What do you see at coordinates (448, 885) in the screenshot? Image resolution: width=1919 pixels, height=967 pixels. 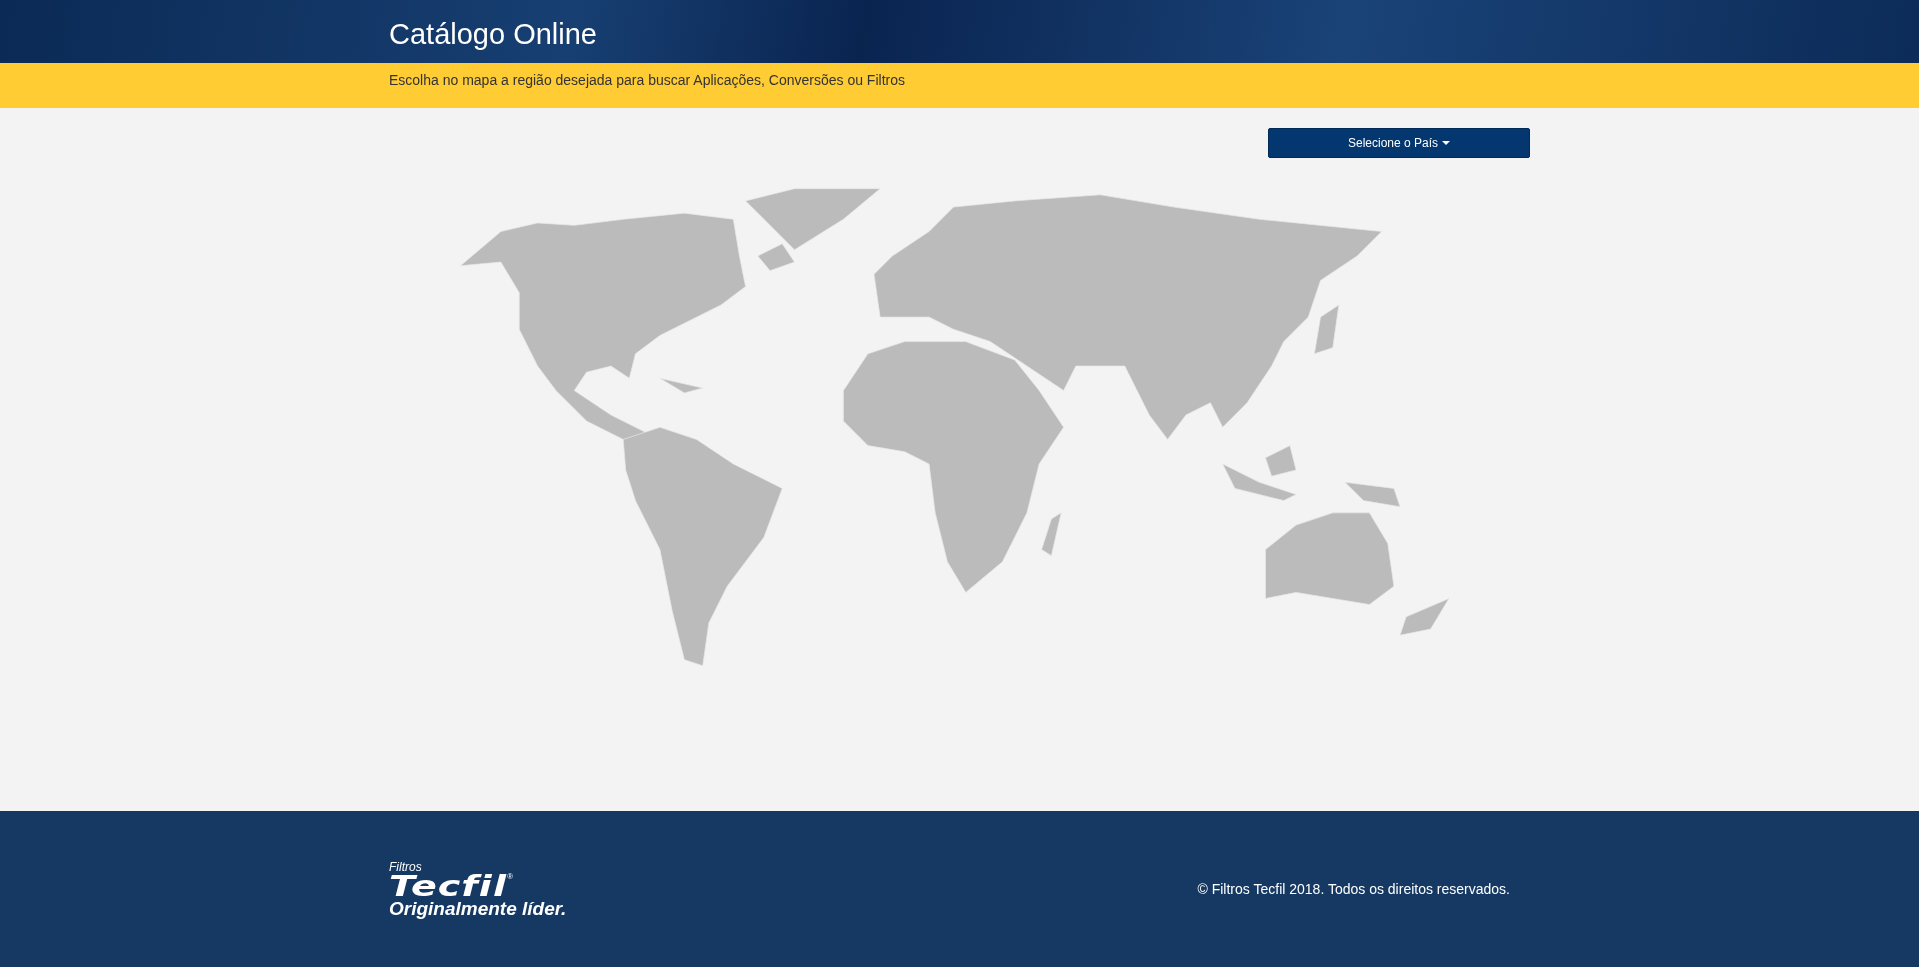 I see `brand-logo-text: Tecfil` at bounding box center [448, 885].